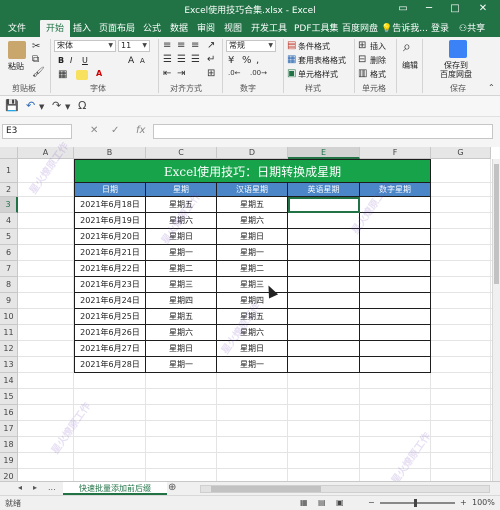 This screenshot has height=510, width=500. Describe the element at coordinates (152, 27) in the screenshot. I see `tab-formulas: 公式` at that location.